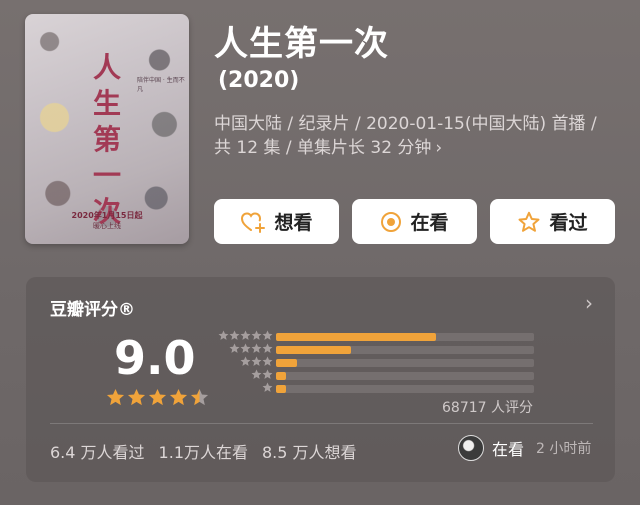 This screenshot has width=640, height=505. I want to click on friend-time: 2 小时前, so click(564, 449).